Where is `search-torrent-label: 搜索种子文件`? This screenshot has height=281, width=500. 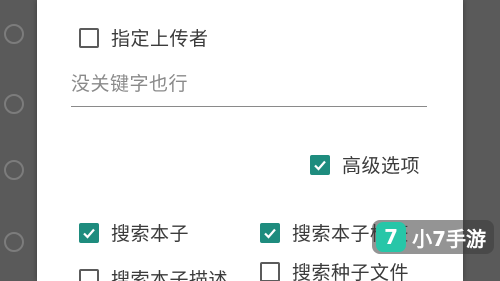 search-torrent-label: 搜索种子文件 is located at coordinates (351, 271).